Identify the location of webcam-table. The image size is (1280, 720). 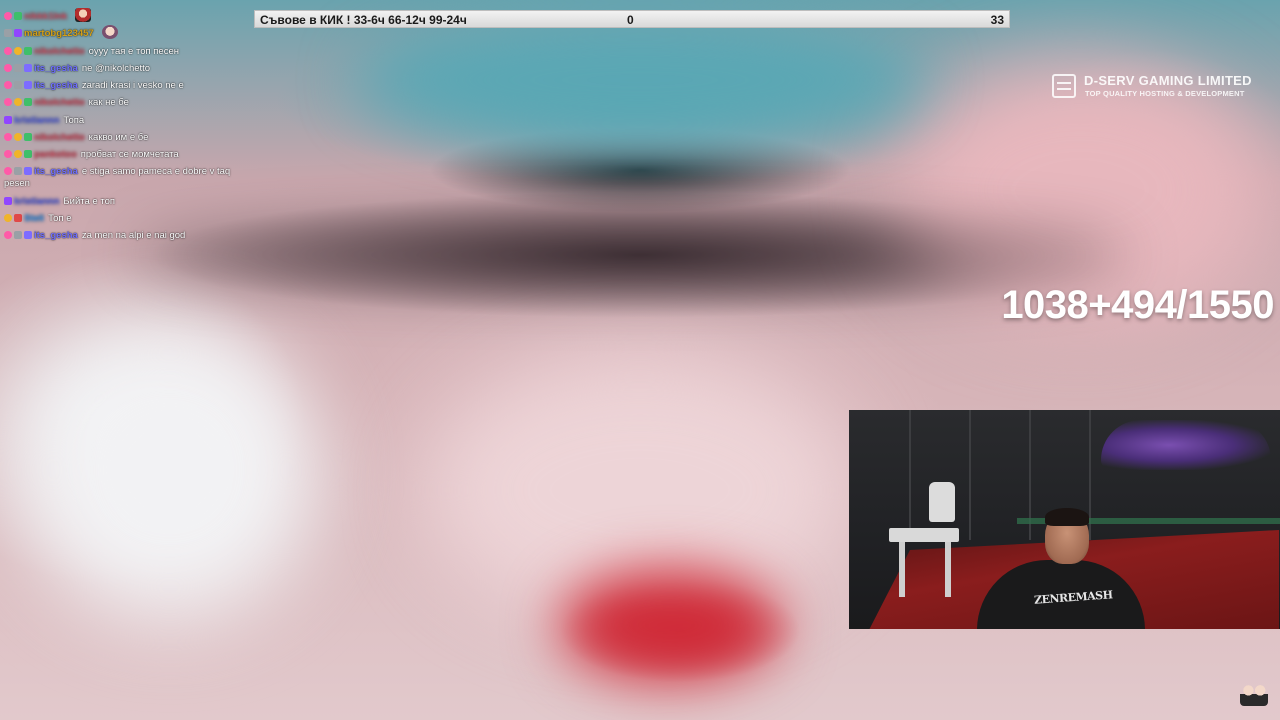
(924, 535).